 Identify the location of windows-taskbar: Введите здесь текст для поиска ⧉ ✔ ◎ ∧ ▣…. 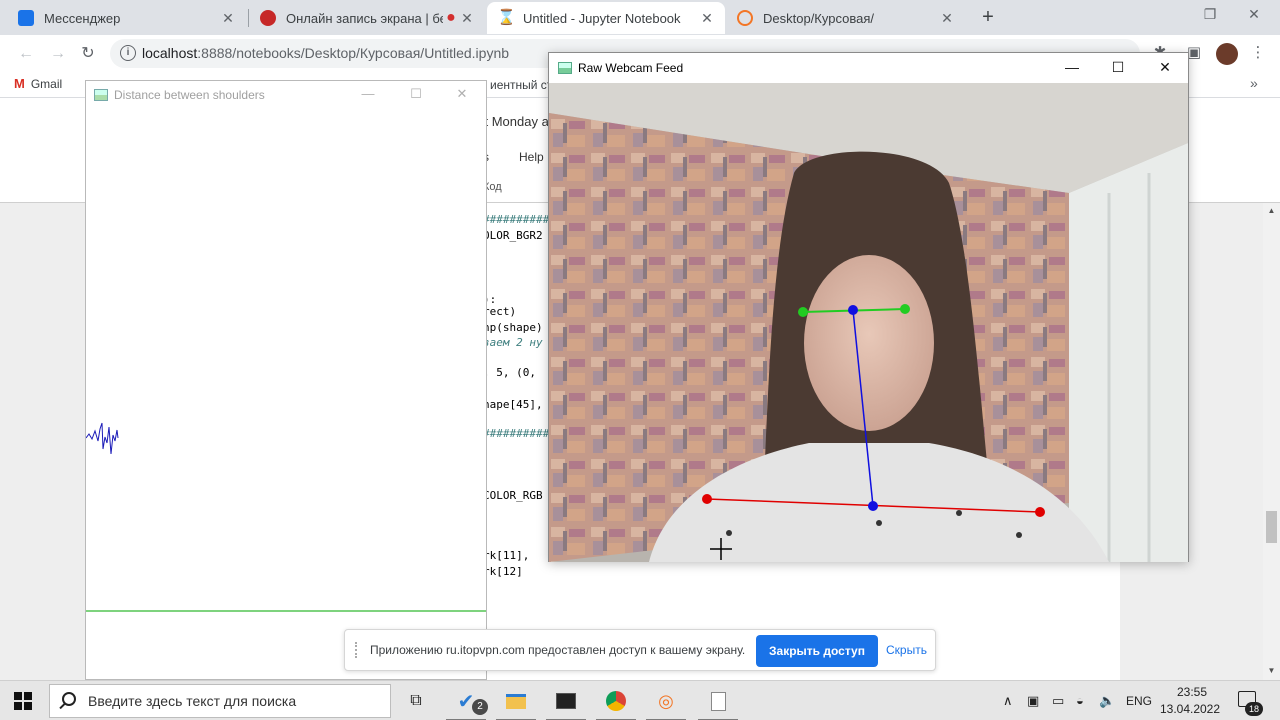
(640, 700).